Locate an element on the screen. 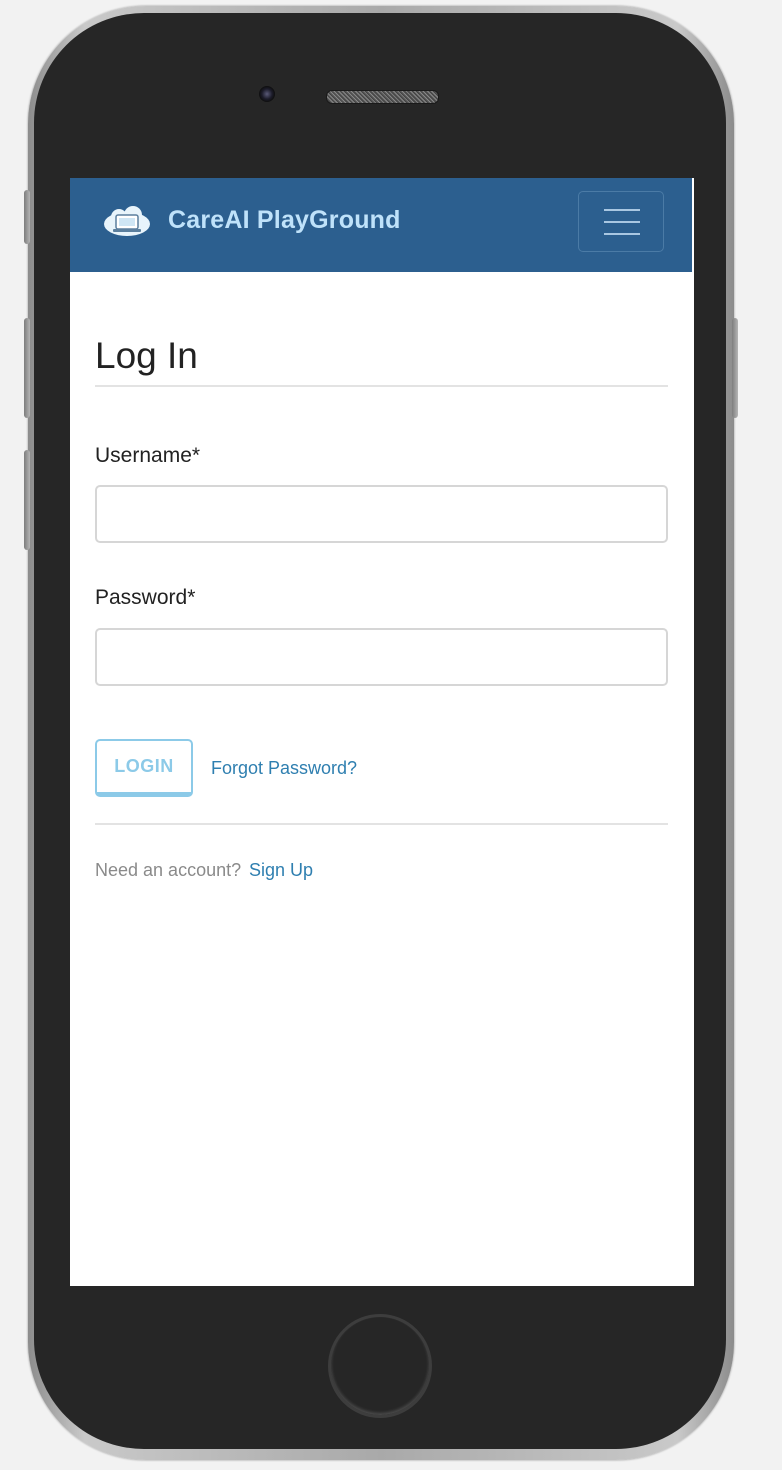 This screenshot has width=782, height=1470. title-divider is located at coordinates (381, 386).